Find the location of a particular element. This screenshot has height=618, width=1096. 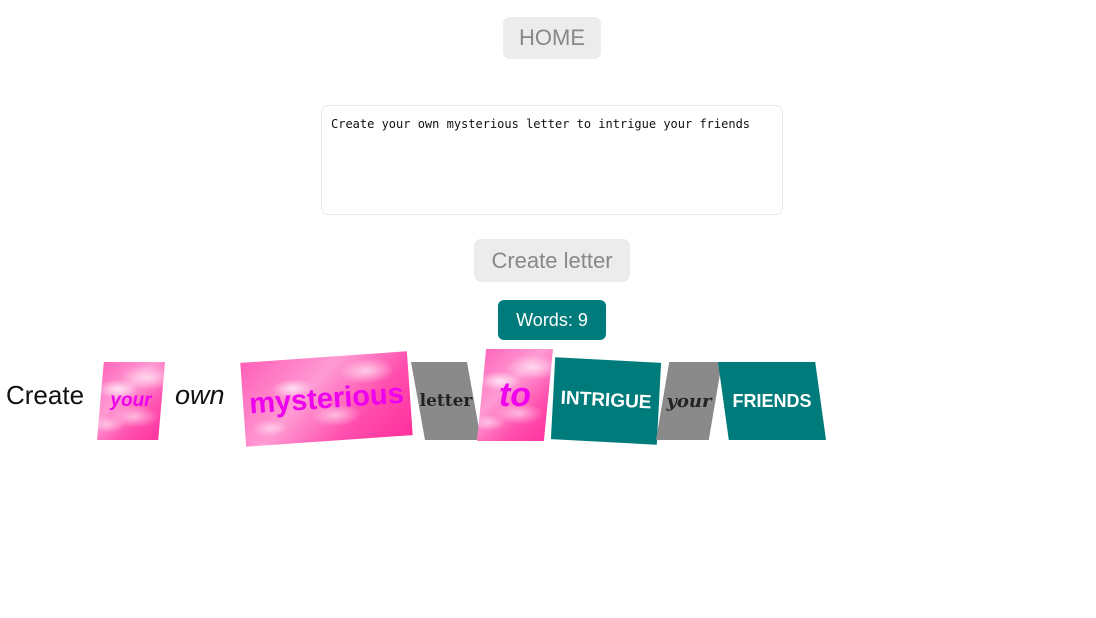

letter-word: letter is located at coordinates (446, 401).